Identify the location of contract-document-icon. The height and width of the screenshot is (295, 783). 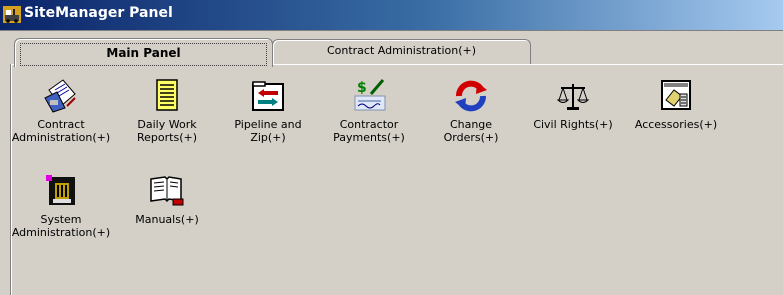
(61, 96).